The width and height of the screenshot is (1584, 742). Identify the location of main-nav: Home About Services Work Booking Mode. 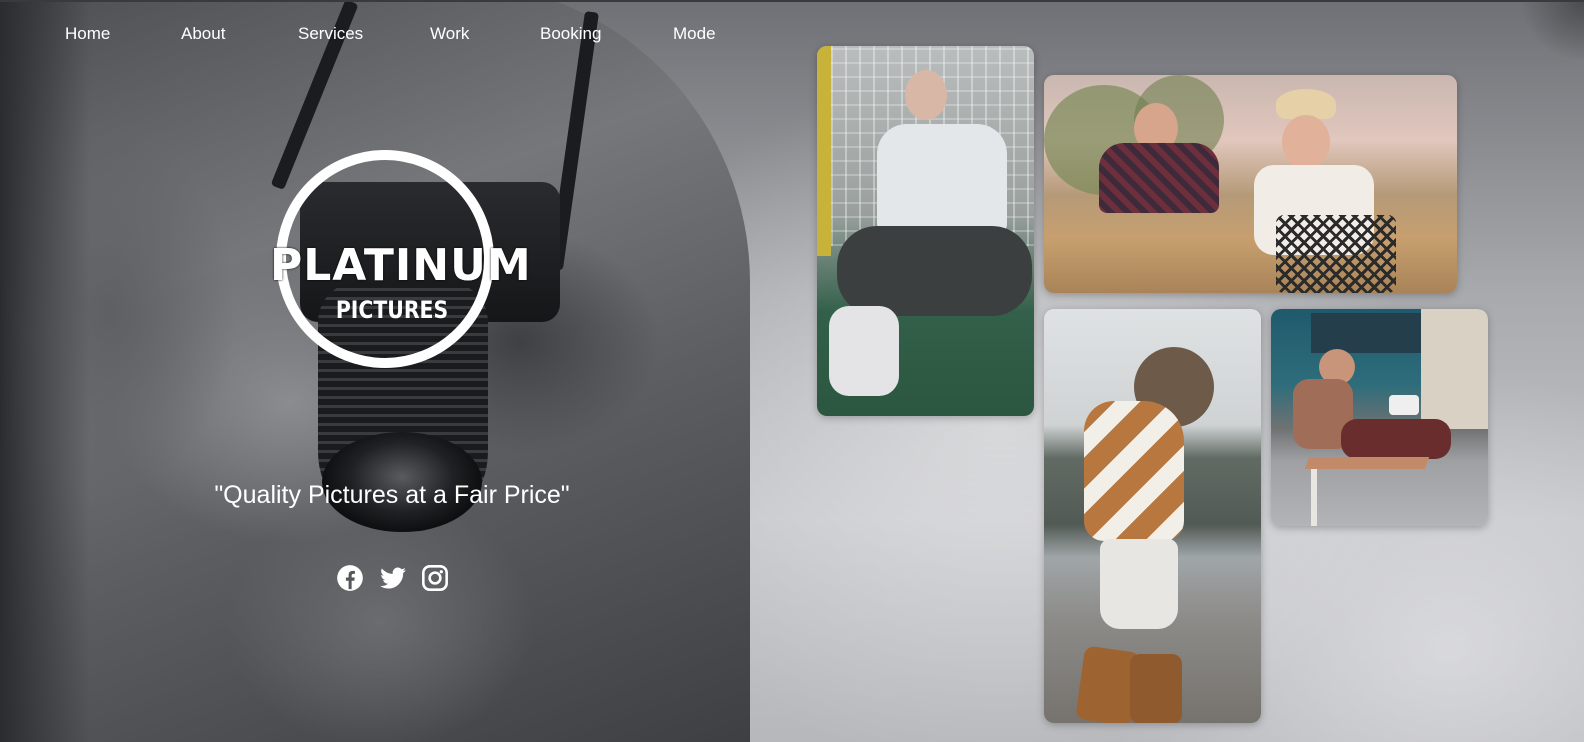
(380, 36).